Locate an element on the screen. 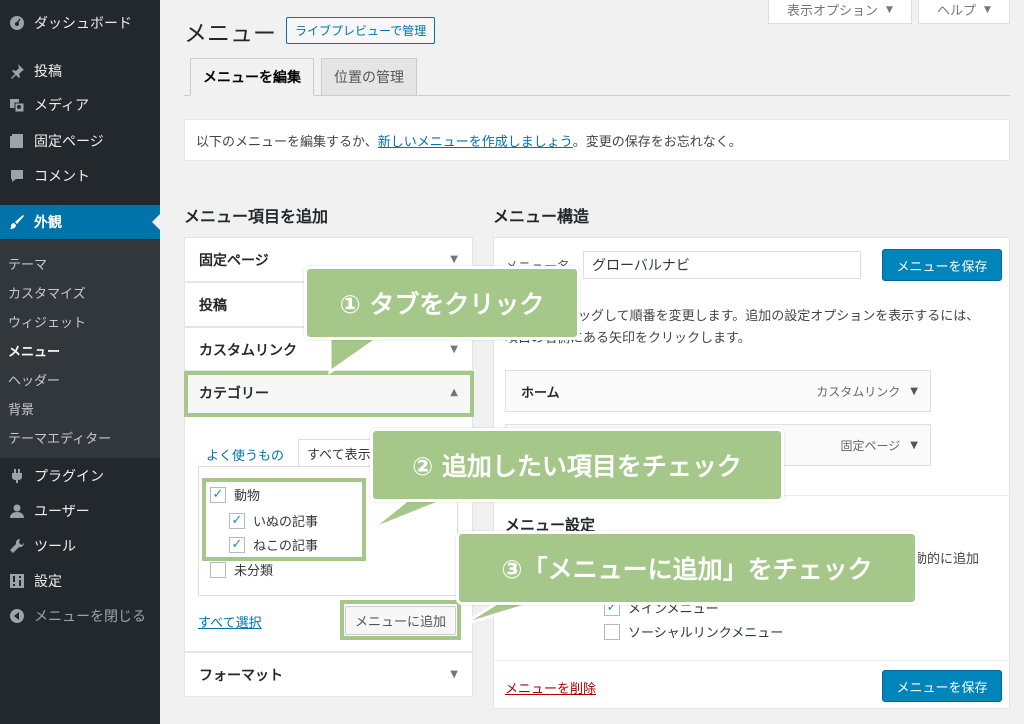 The width and height of the screenshot is (1024, 724). callout-step-3: ③「メニューに追加」をチェック is located at coordinates (687, 568).